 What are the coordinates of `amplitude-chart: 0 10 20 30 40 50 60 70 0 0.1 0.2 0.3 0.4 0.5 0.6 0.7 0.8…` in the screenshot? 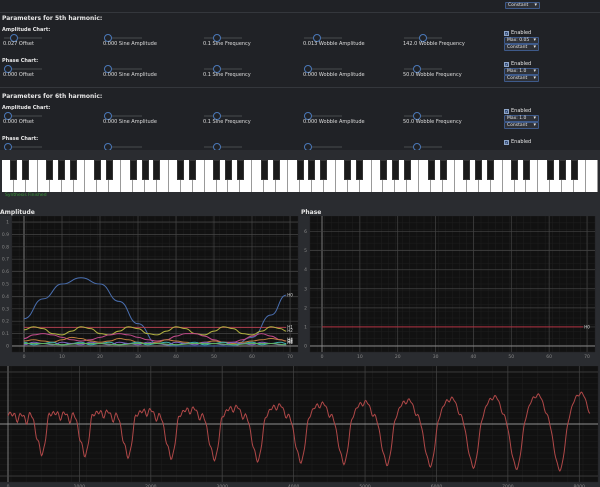 It's located at (150, 287).